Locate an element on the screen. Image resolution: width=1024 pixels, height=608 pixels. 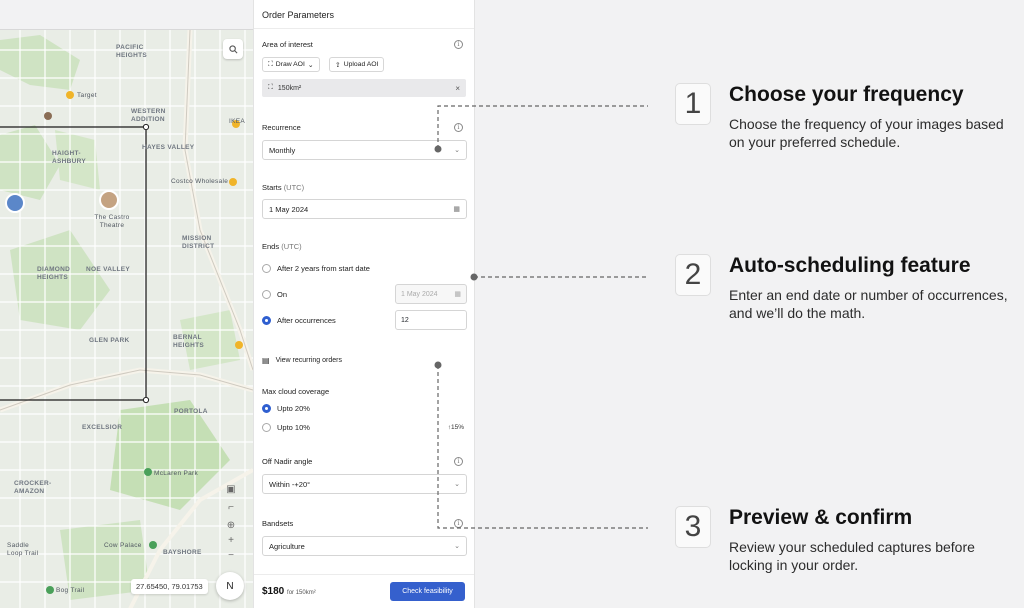
step-badge: 2 is located at coordinates (693, 275).